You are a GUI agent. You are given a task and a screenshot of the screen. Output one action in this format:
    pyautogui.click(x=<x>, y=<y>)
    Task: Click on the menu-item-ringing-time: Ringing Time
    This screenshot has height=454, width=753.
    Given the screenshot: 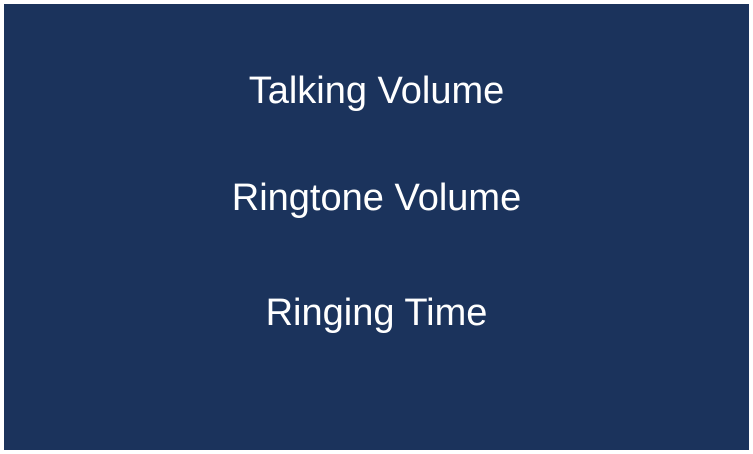 What is the action you would take?
    pyautogui.click(x=376, y=313)
    